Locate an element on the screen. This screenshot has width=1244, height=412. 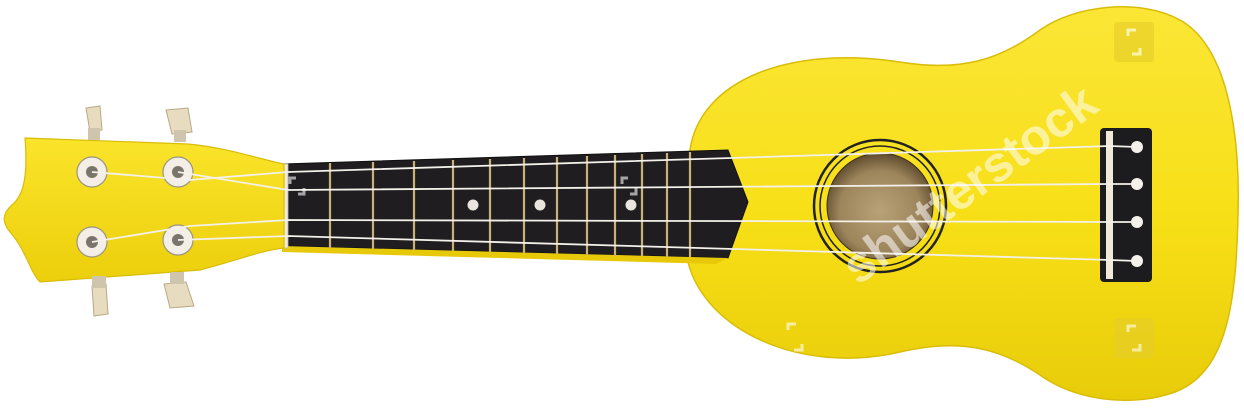
bridge is located at coordinates (1126, 205).